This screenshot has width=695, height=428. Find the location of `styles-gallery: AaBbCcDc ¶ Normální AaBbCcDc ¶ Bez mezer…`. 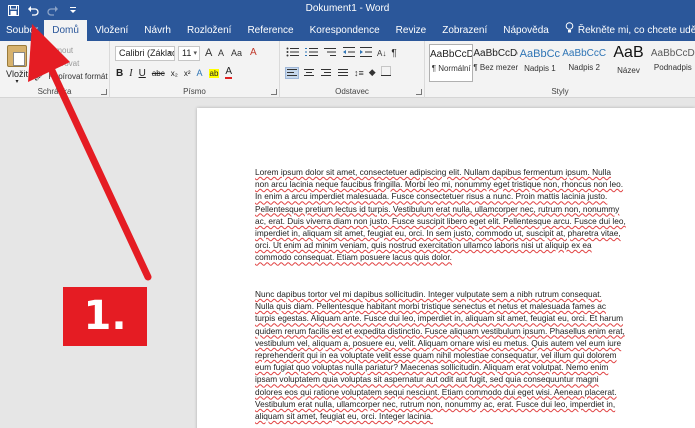

styles-gallery: AaBbCcDc ¶ Normální AaBbCcDc ¶ Bez mezer… is located at coordinates (562, 63).